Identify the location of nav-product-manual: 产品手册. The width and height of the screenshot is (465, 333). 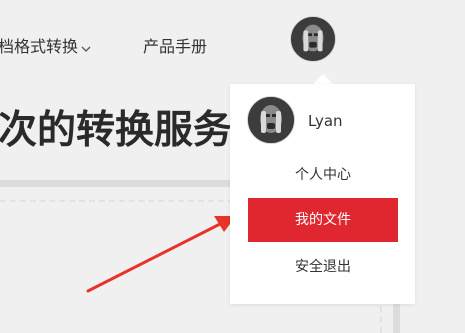
(175, 45).